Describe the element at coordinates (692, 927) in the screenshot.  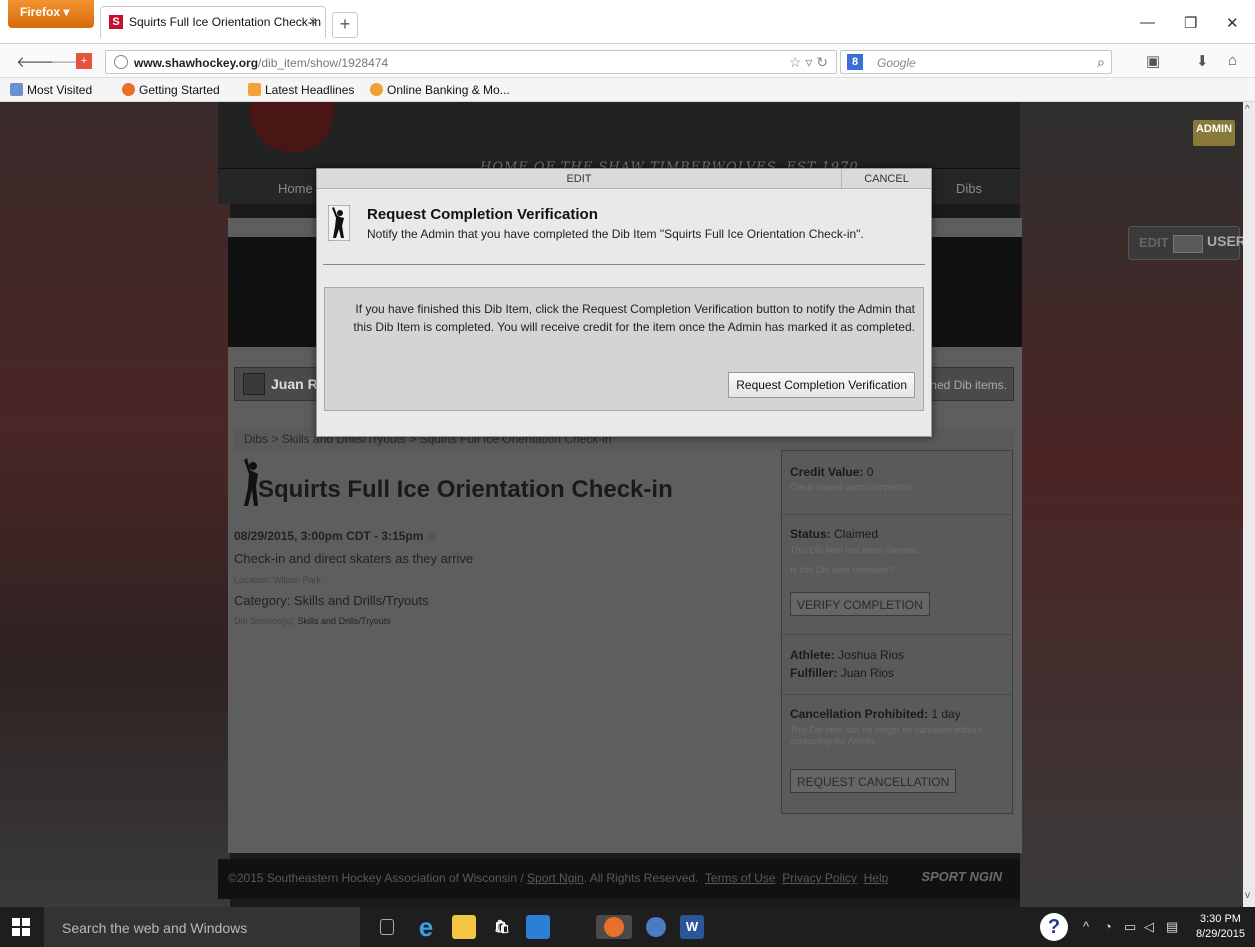
I see `word-icon: W` at that location.